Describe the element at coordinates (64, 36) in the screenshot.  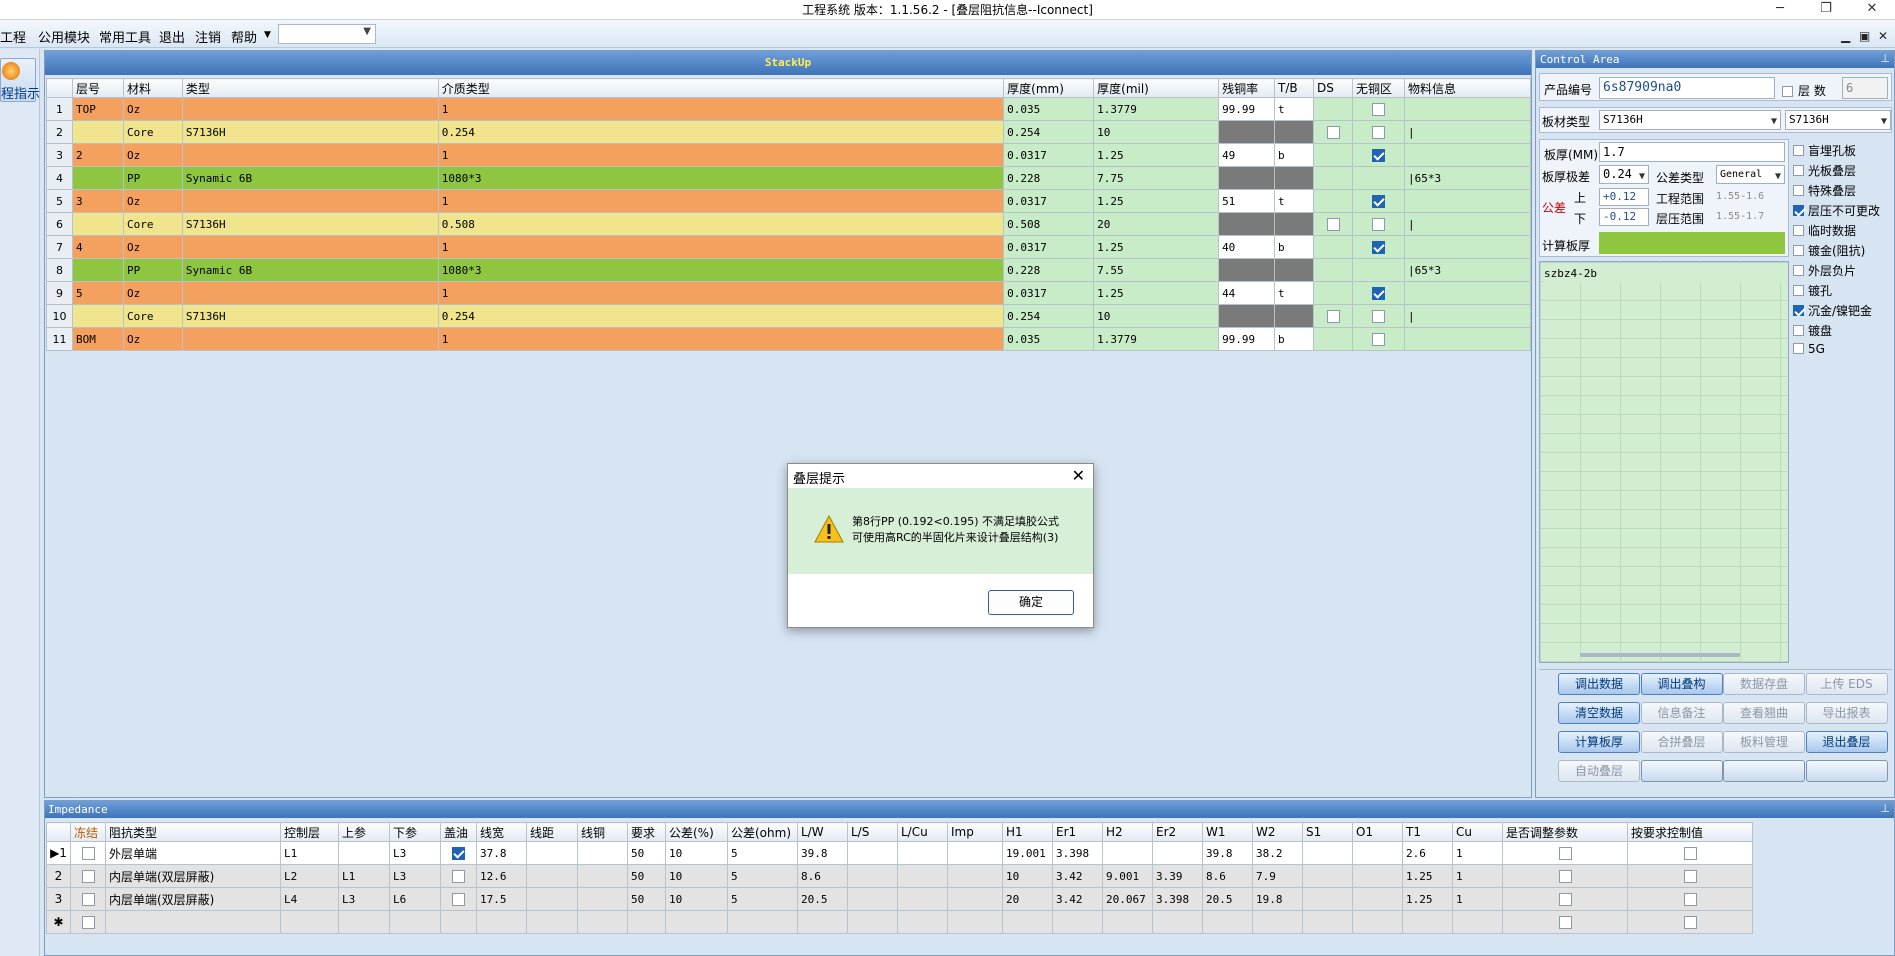
I see `menu-item-public-module: 公用模块` at that location.